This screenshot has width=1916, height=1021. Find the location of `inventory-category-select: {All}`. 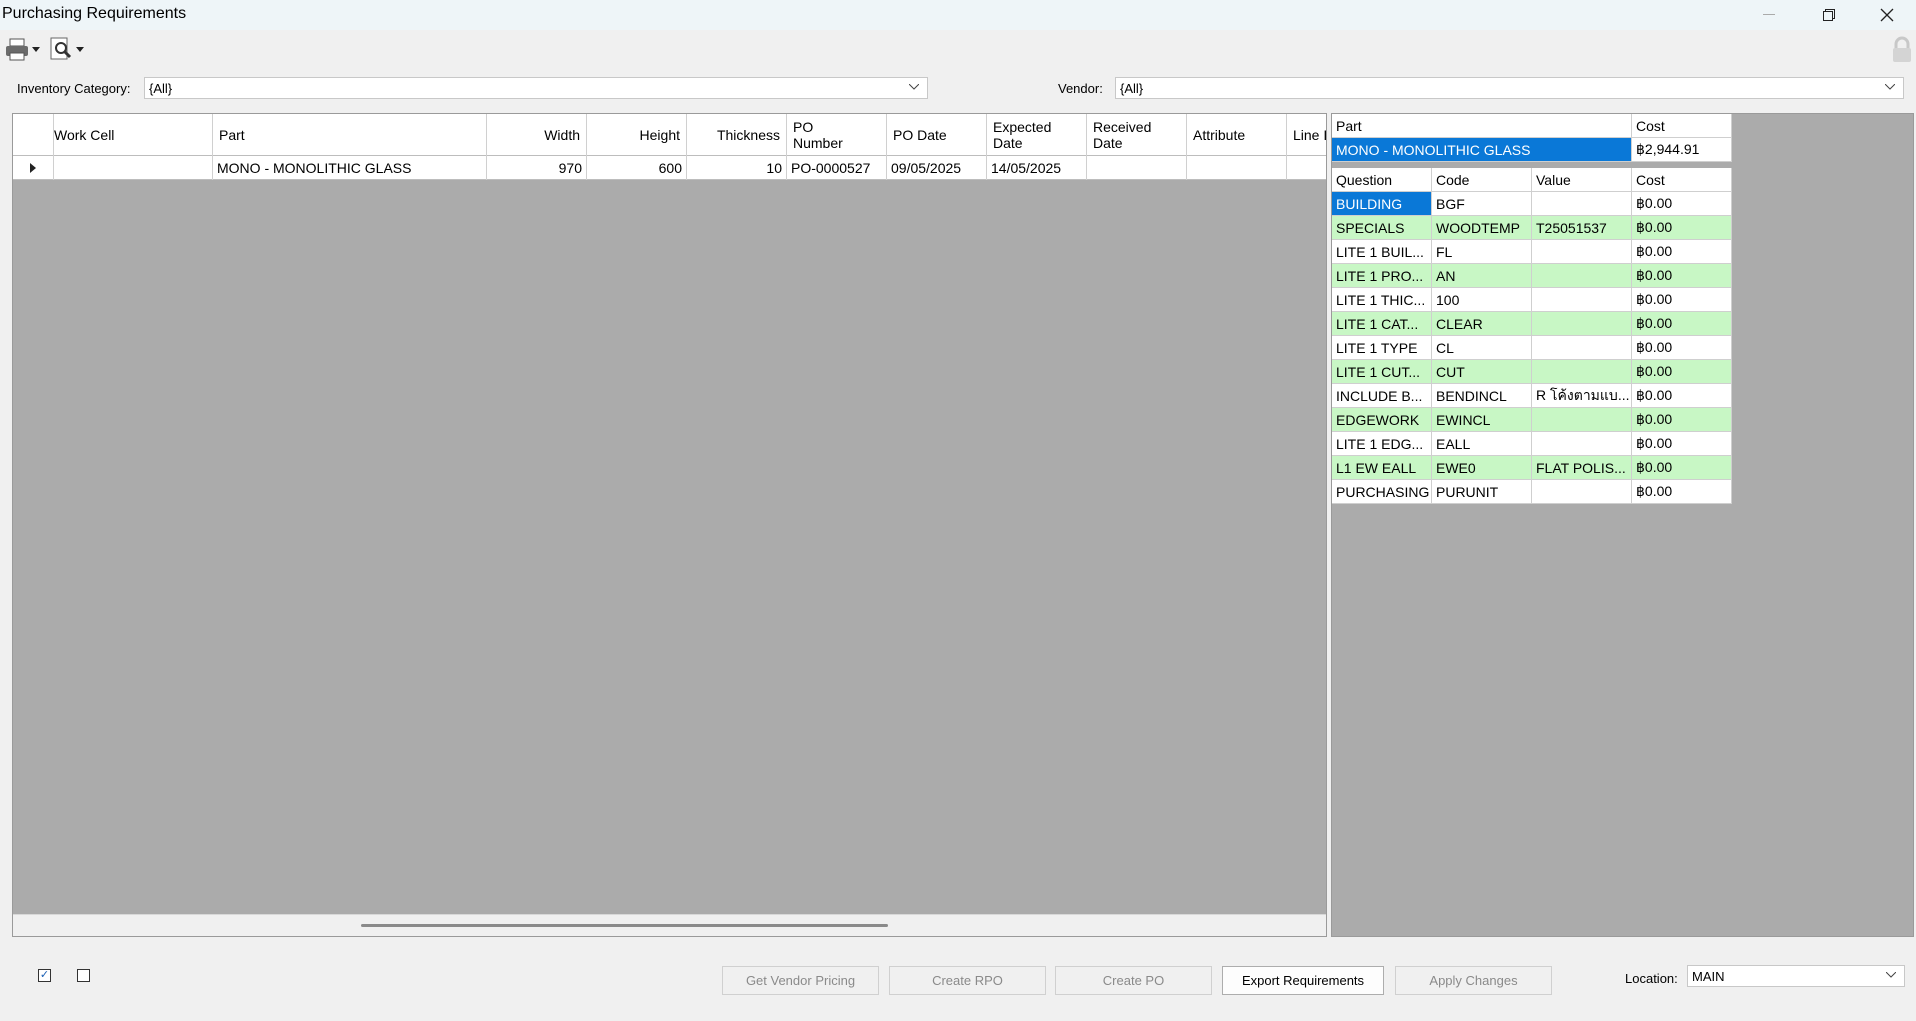

inventory-category-select: {All} is located at coordinates (536, 88).